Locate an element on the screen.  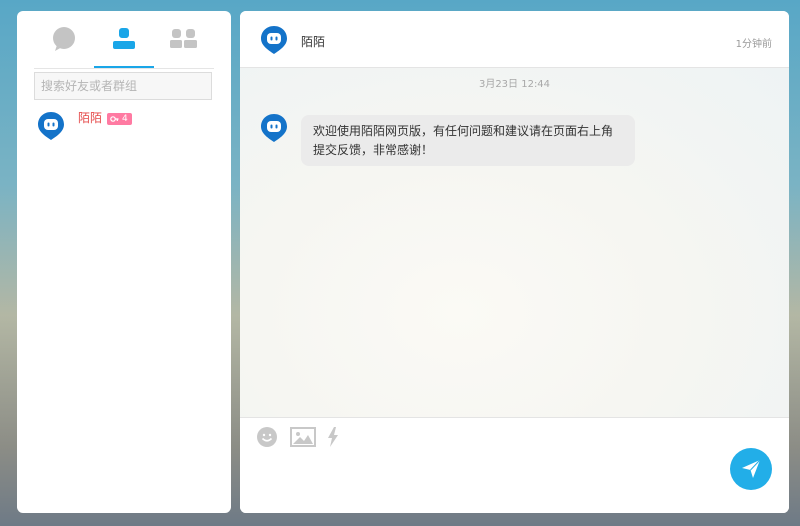
tab-contacts is located at coordinates (124, 39).